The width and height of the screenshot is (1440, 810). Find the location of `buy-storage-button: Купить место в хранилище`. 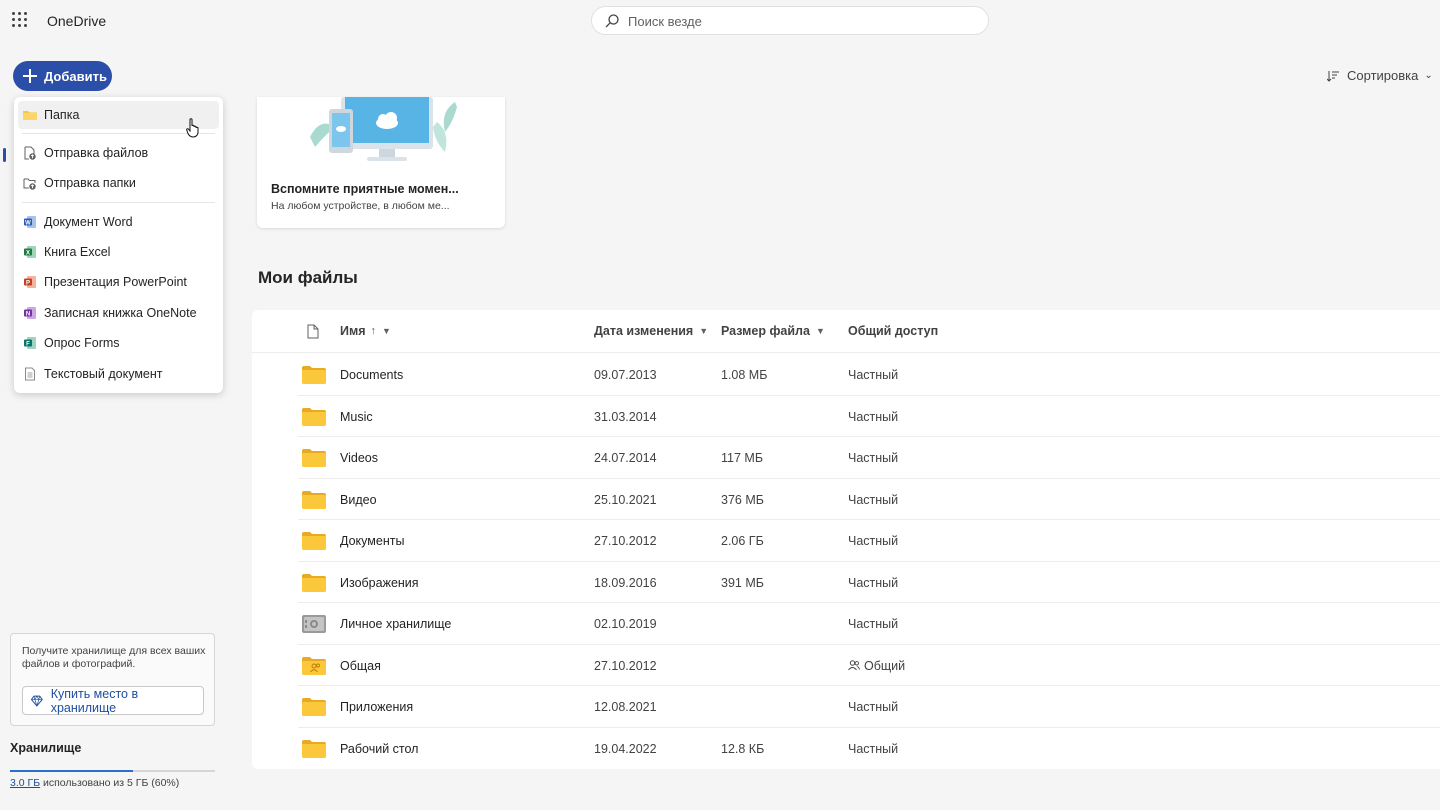

buy-storage-button: Купить место в хранилище is located at coordinates (113, 700).